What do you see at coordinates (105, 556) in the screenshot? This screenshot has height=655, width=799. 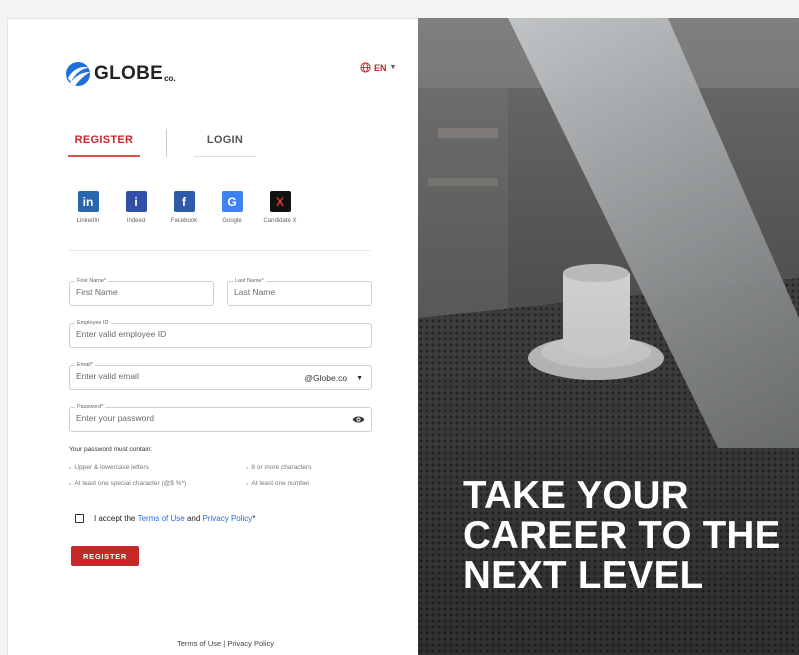 I see `register-button: REGISTER` at bounding box center [105, 556].